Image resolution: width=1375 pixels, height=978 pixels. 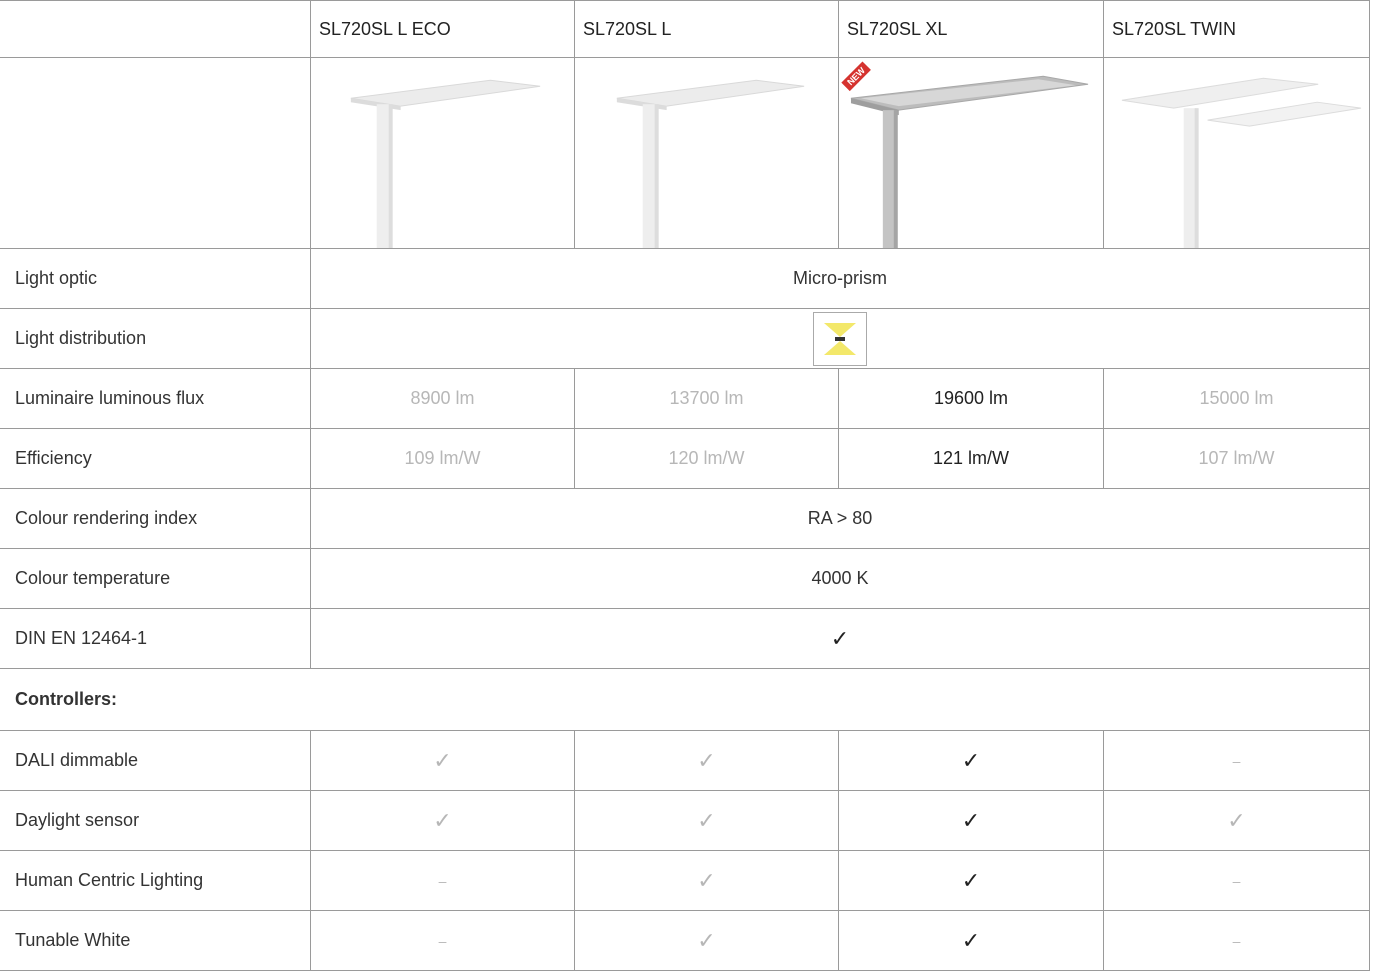 I want to click on flux-value-twin: 15000 lm, so click(x=1237, y=399).